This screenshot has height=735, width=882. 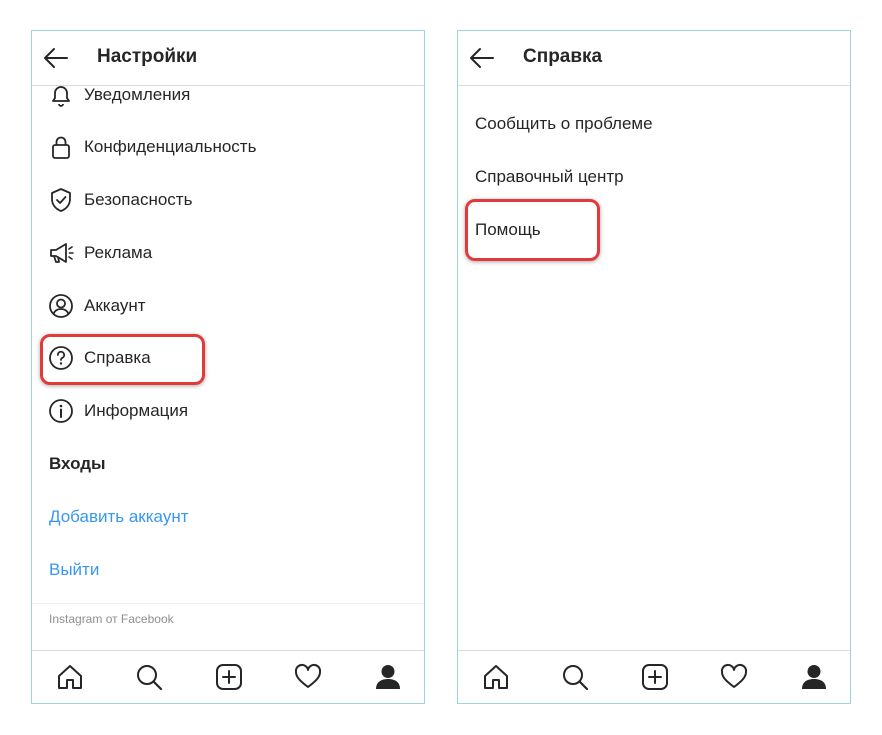 I want to click on divider, so click(x=228, y=603).